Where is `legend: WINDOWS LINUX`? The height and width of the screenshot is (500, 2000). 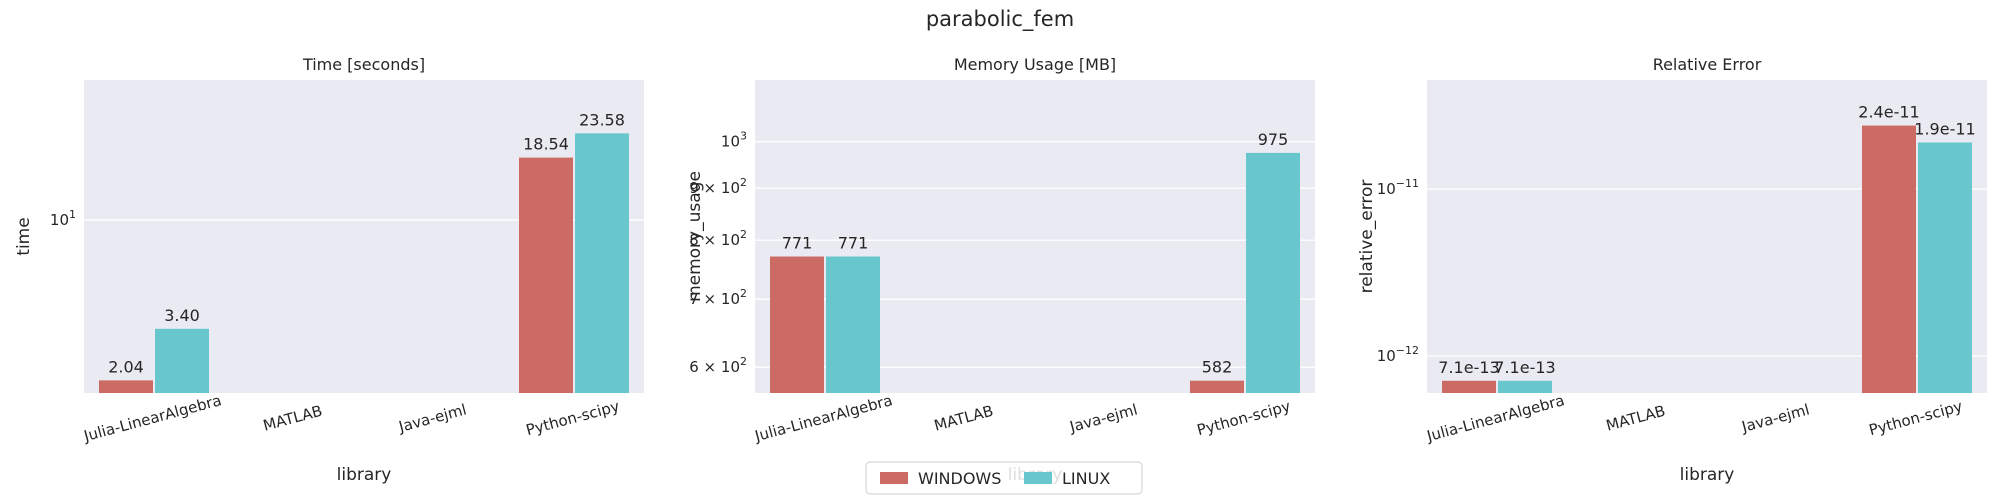 legend: WINDOWS LINUX is located at coordinates (1004, 478).